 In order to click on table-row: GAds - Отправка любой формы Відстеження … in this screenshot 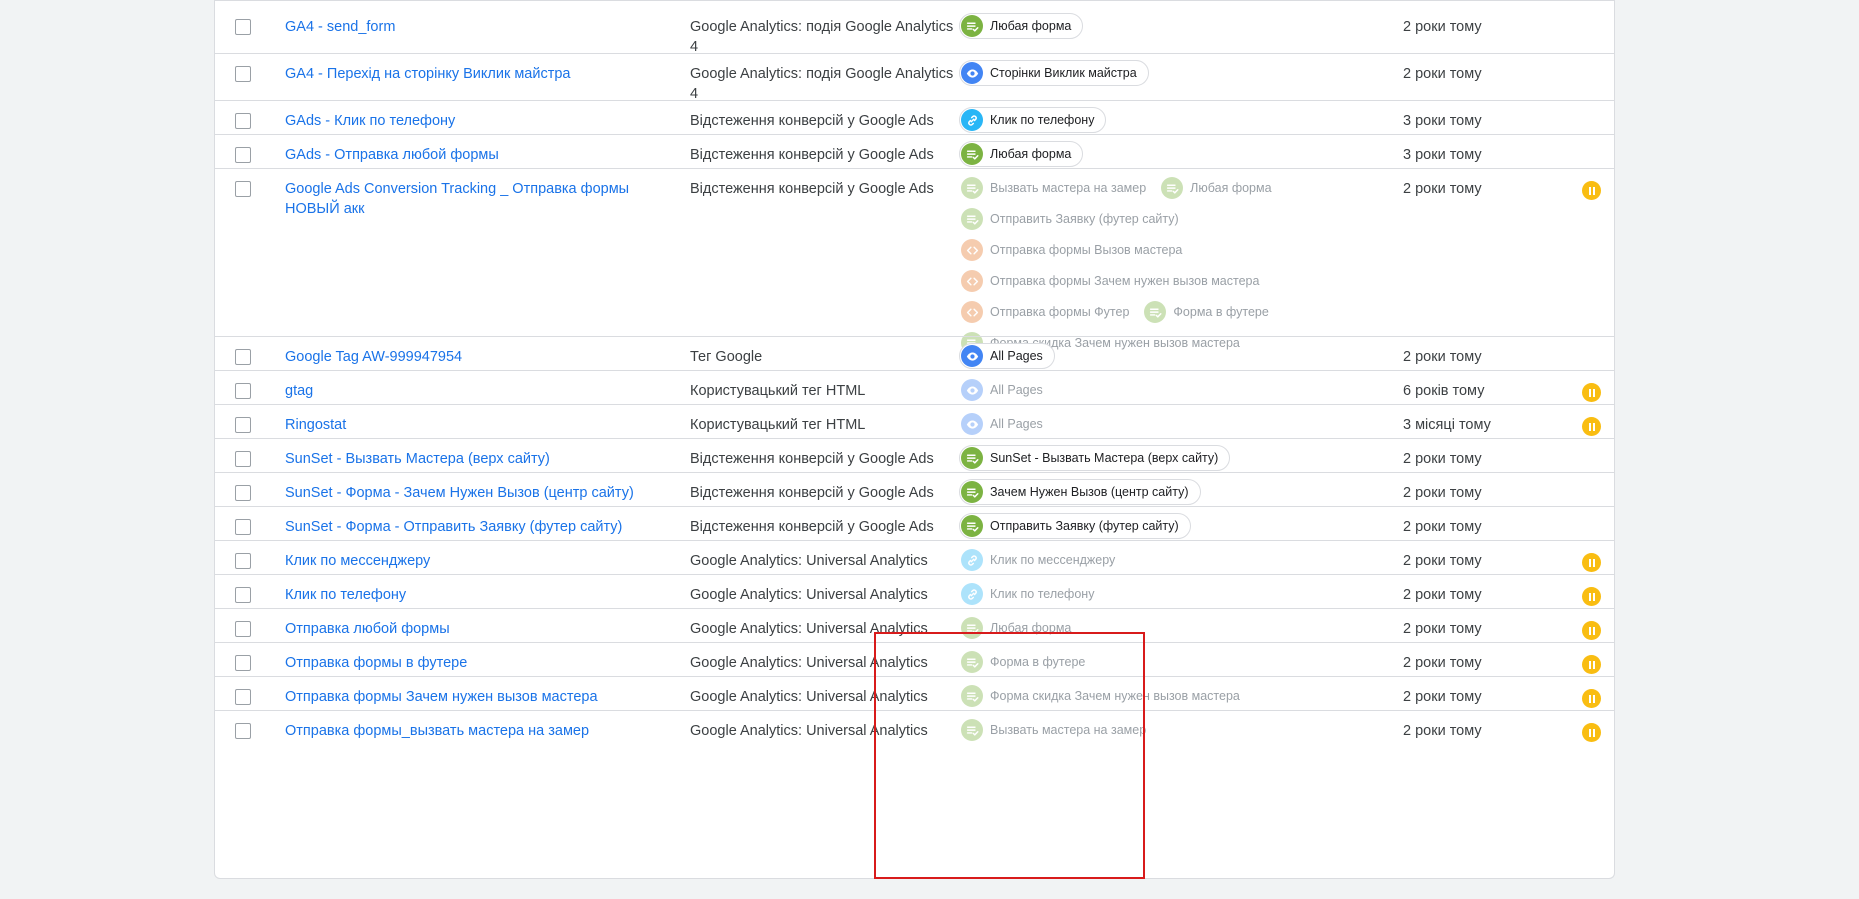, I will do `click(914, 151)`.